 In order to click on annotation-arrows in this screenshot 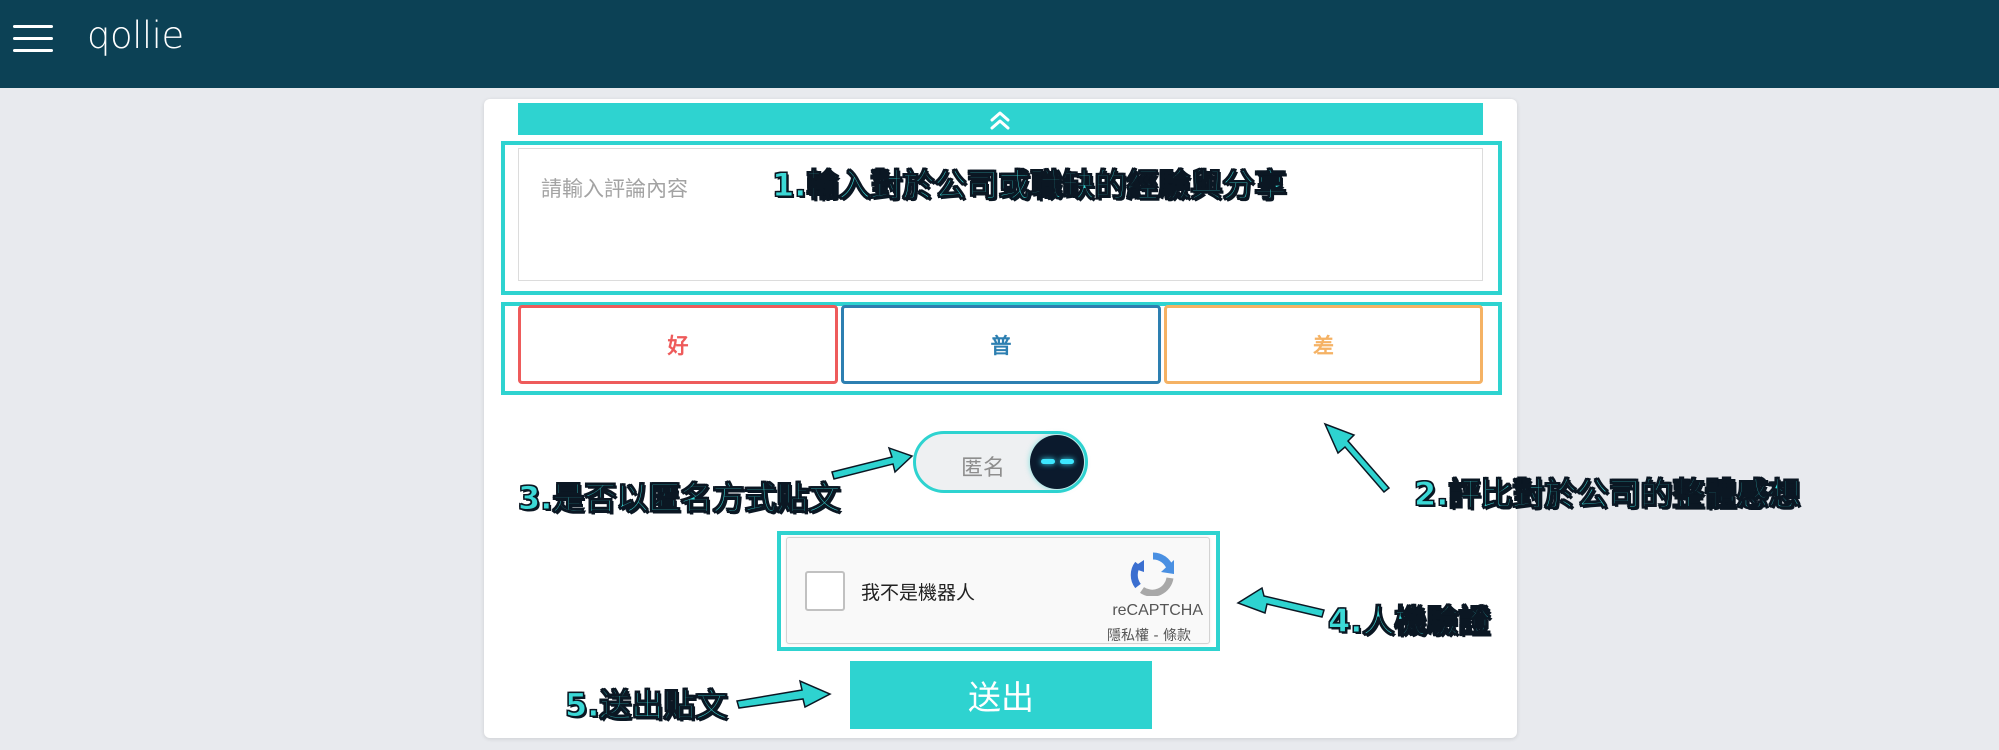, I will do `click(1063, 565)`.